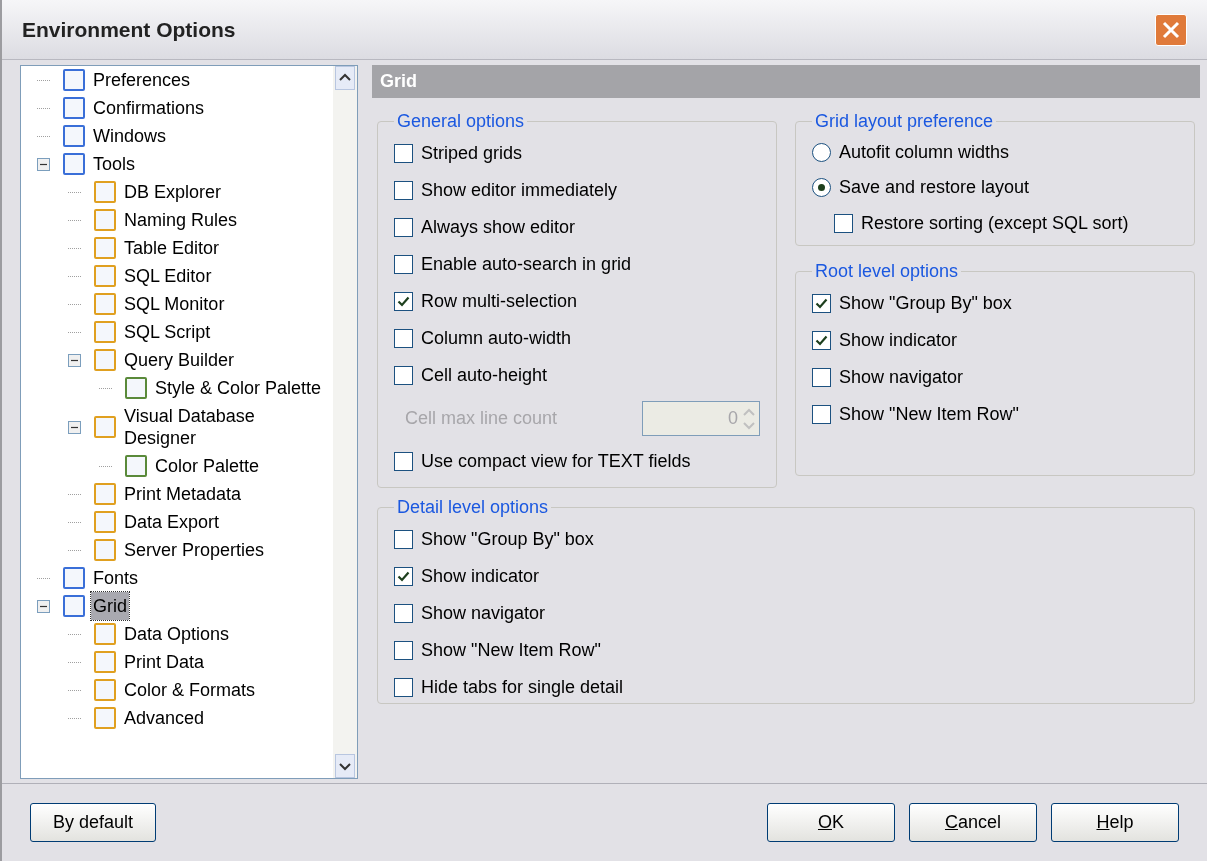 The image size is (1207, 861). Describe the element at coordinates (733, 418) in the screenshot. I see `field-value: 0` at that location.